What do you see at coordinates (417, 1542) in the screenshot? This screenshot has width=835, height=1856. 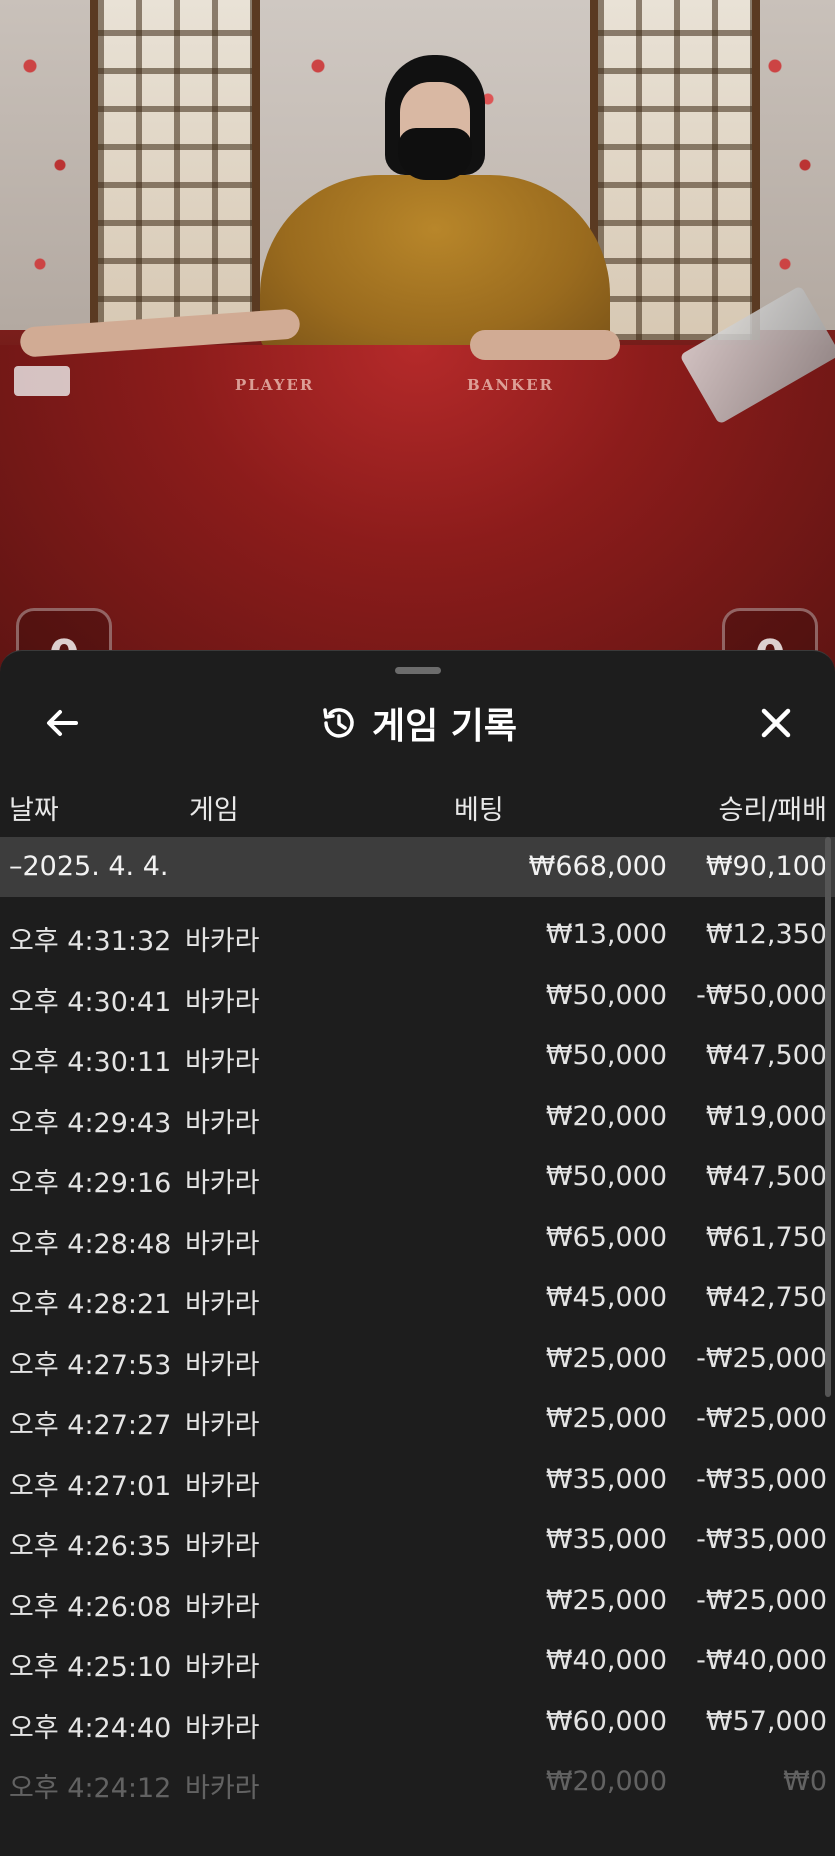 I see `table-row: 오후 4:26:35 바카라 ₩35,000 -₩35,000` at bounding box center [417, 1542].